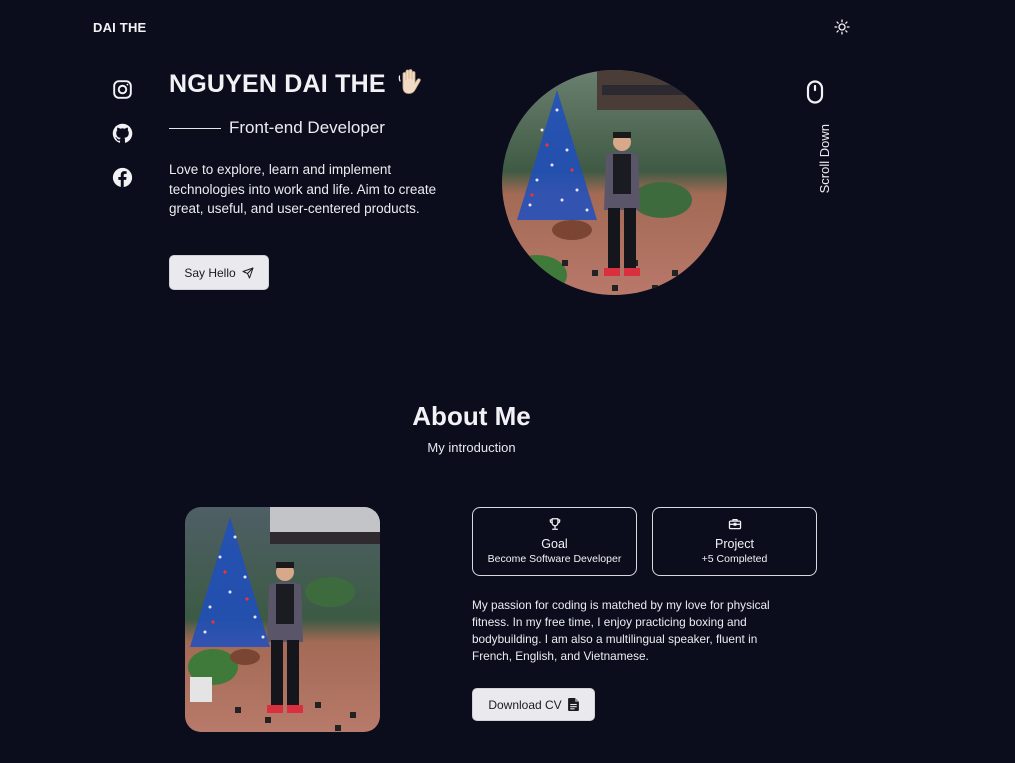 The image size is (1015, 763). What do you see at coordinates (734, 559) in the screenshot?
I see `project-card-subtitle: +5 Completed` at bounding box center [734, 559].